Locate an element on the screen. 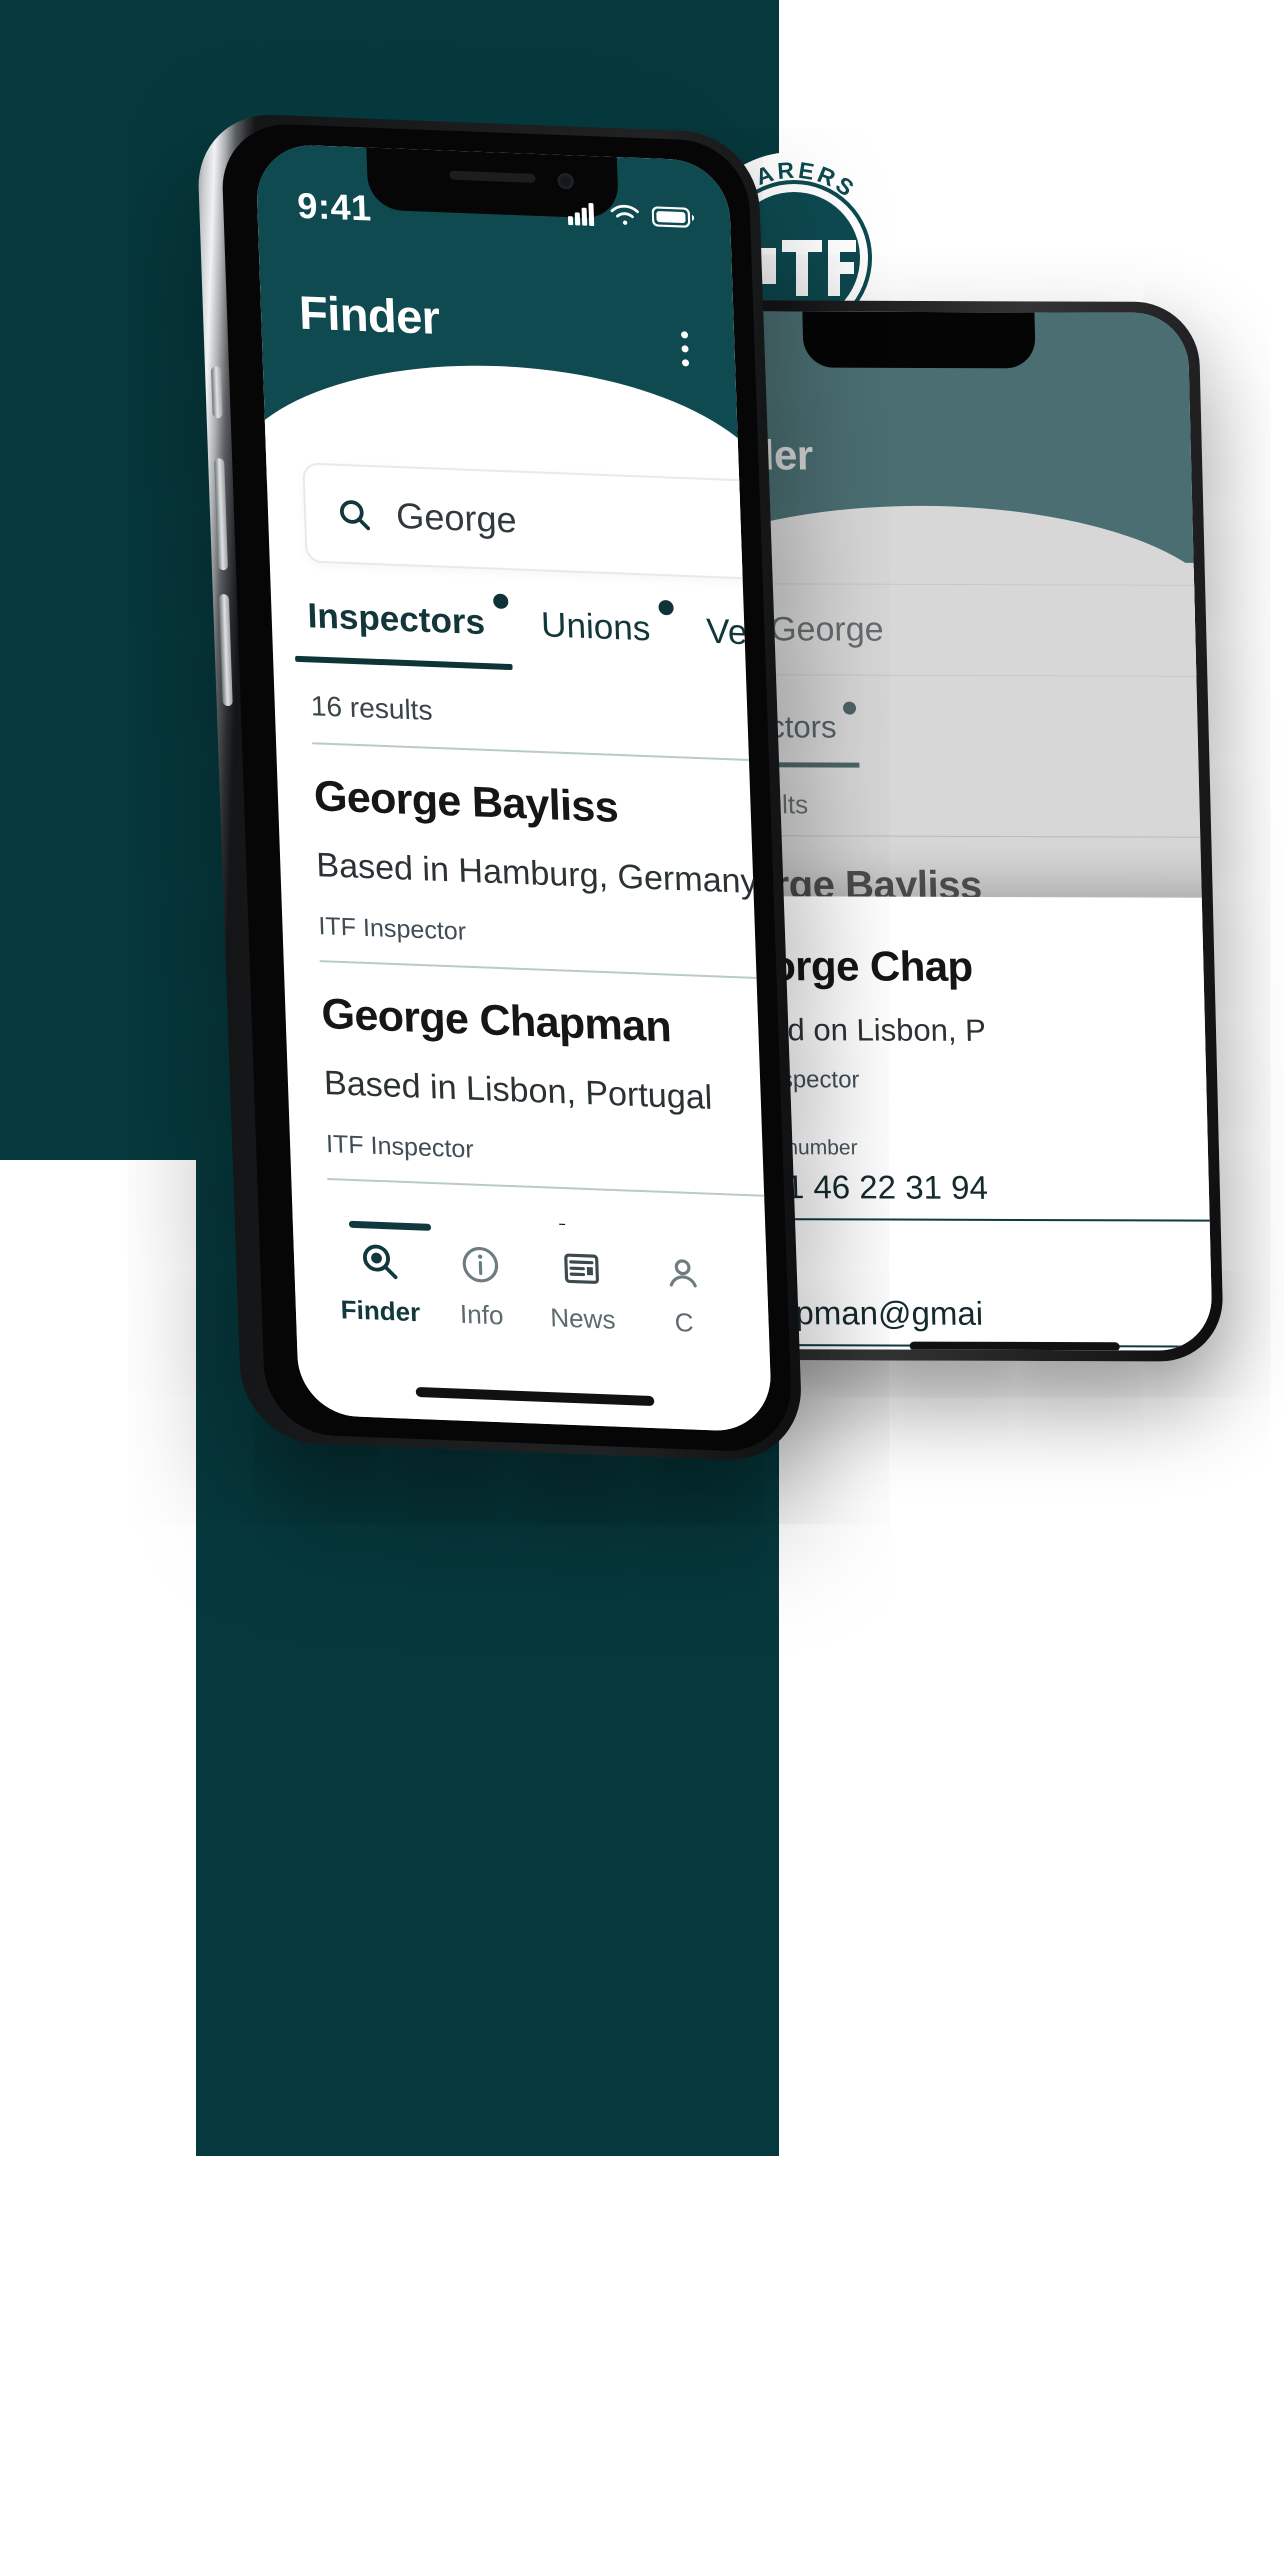  mute-switch is located at coordinates (216, 392).